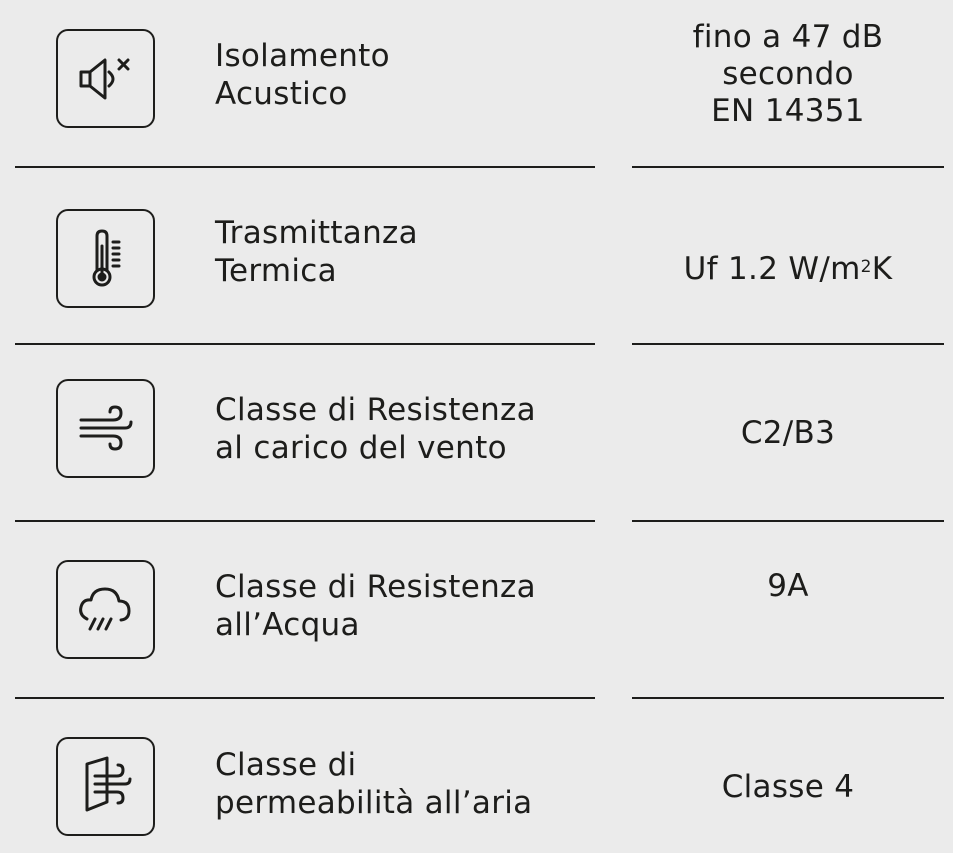 Image resolution: width=953 pixels, height=853 pixels. I want to click on speaker-mute-icon, so click(105, 78).